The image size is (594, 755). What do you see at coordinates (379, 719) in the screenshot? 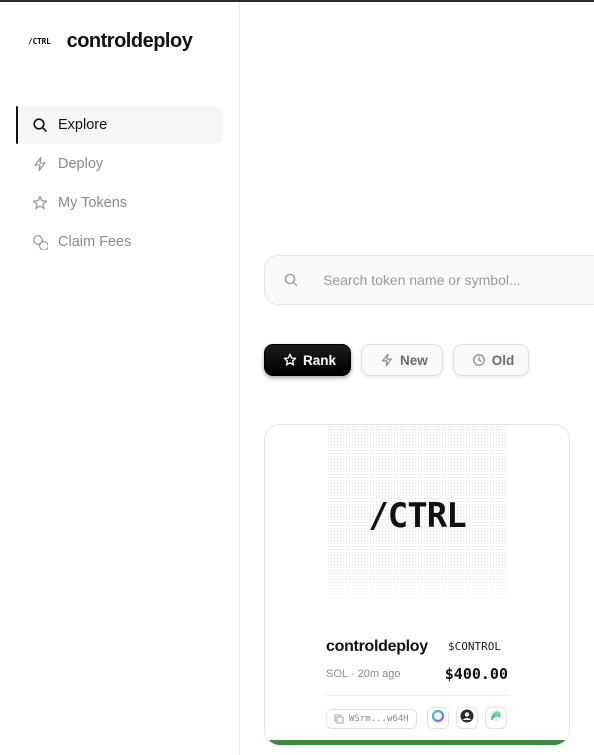
I see `token-address: WSrm...w64H` at bounding box center [379, 719].